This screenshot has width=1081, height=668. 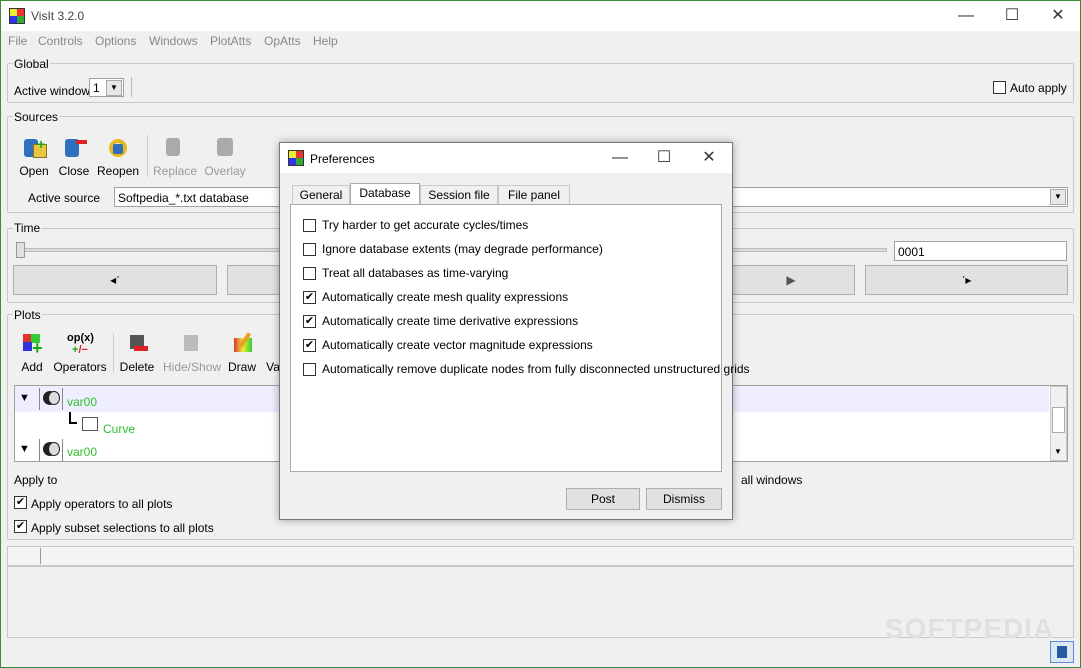 What do you see at coordinates (506, 158) in the screenshot?
I see `dialog-title-bar: Preferences — ☐ ✕` at bounding box center [506, 158].